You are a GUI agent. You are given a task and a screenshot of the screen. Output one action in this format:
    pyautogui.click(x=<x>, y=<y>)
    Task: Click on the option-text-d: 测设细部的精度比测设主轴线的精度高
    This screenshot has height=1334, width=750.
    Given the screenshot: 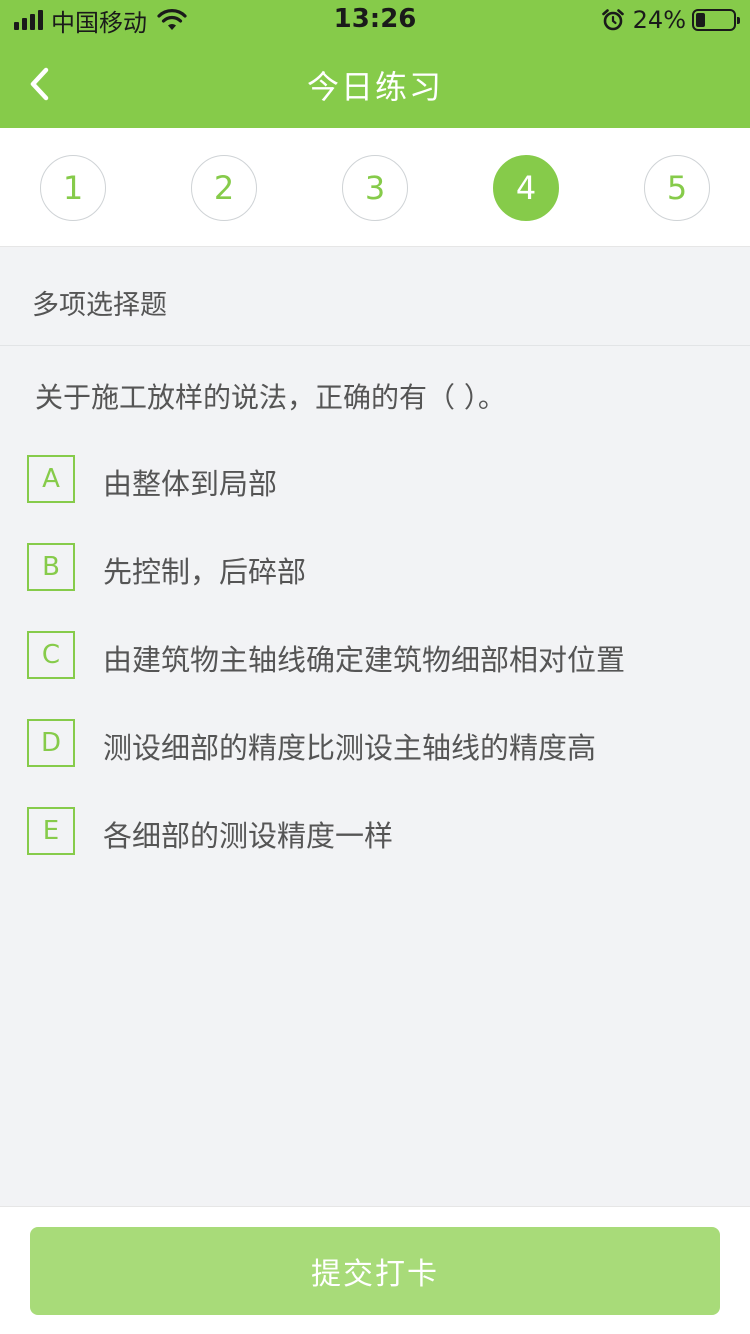 What is the action you would take?
    pyautogui.click(x=350, y=748)
    